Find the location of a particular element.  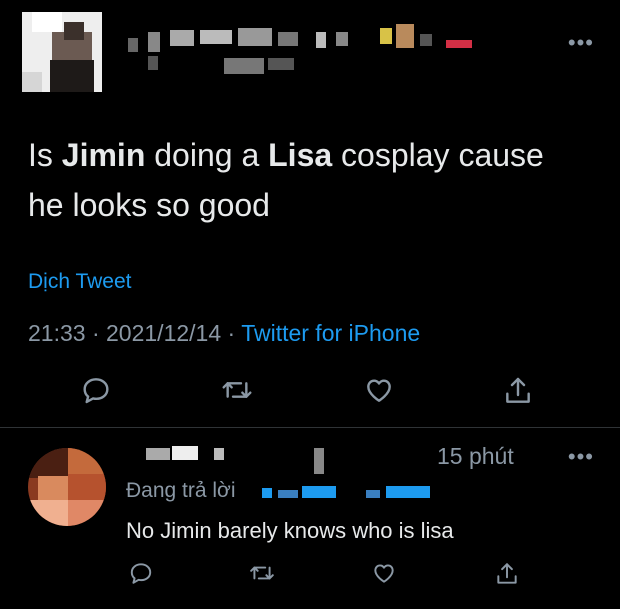

author-name-redacted is located at coordinates (303, 51).